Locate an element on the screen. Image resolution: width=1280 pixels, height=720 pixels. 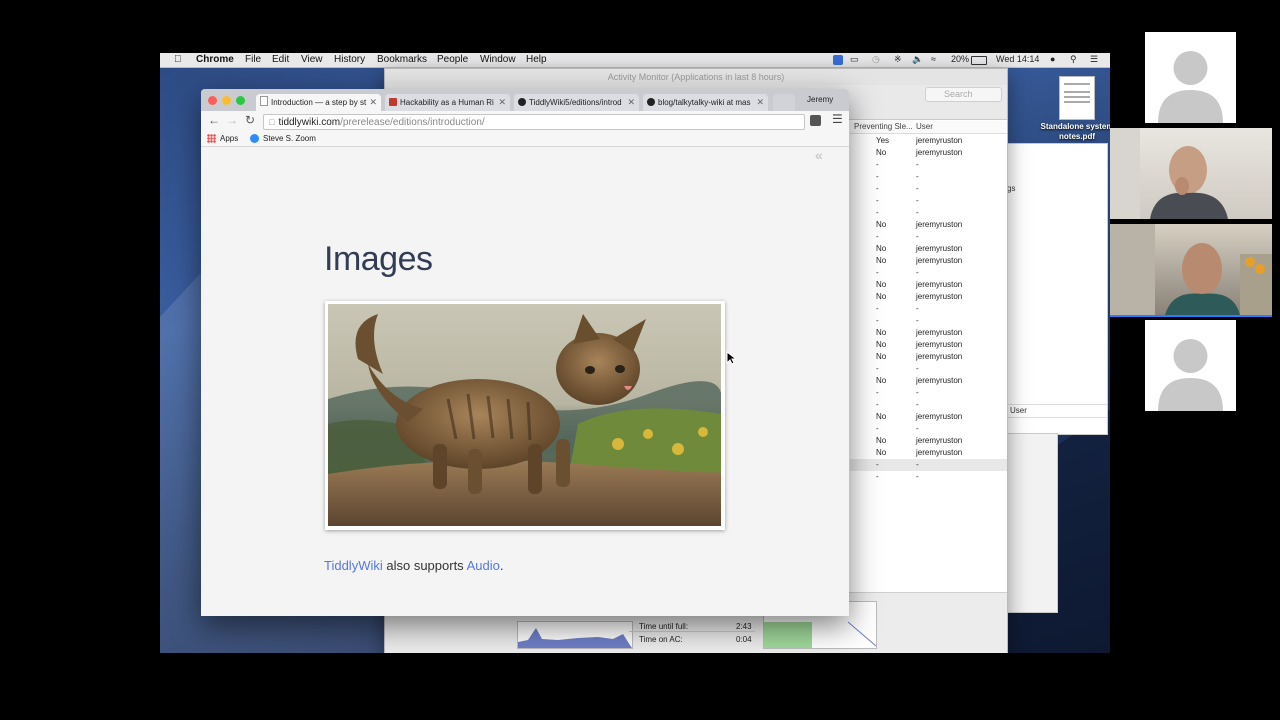
tab-github-blog: blog/talkytalky-wiki at mas ✕ is located at coordinates (705, 102).